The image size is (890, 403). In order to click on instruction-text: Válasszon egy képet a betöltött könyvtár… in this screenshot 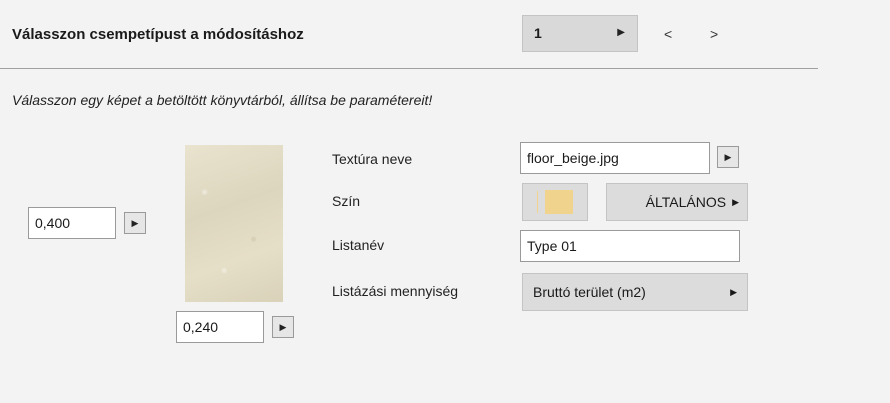, I will do `click(222, 100)`.